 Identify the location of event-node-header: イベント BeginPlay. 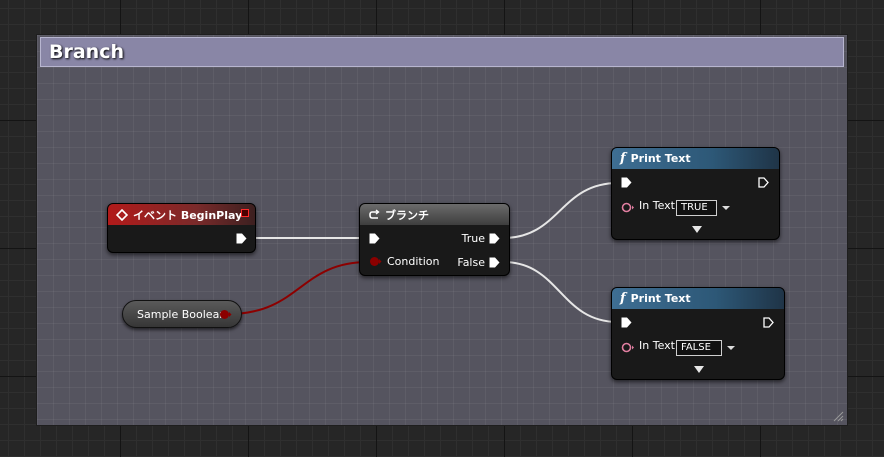
(181, 214).